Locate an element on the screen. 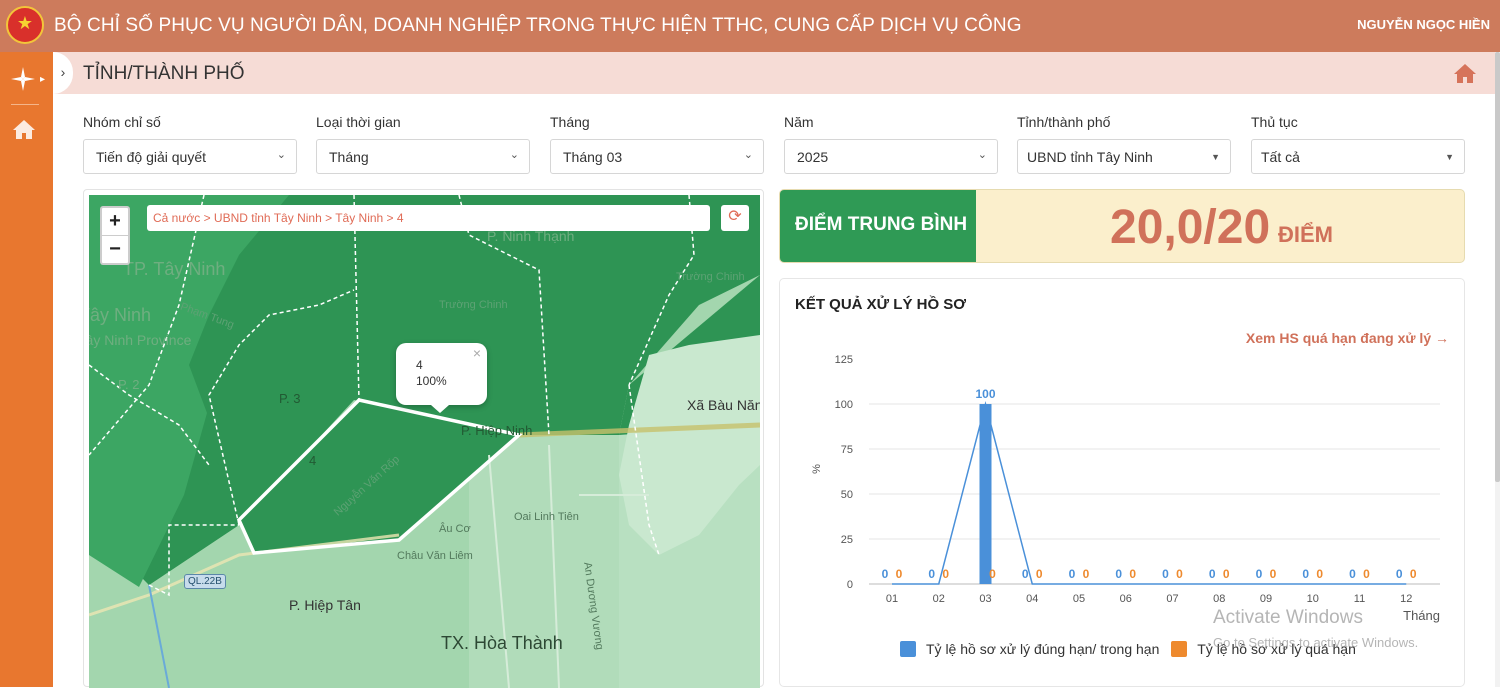  legend-item-on-time: Tỷ lệ hồ sơ xử lý đúng hạn/ trong hạn is located at coordinates (1029, 649).